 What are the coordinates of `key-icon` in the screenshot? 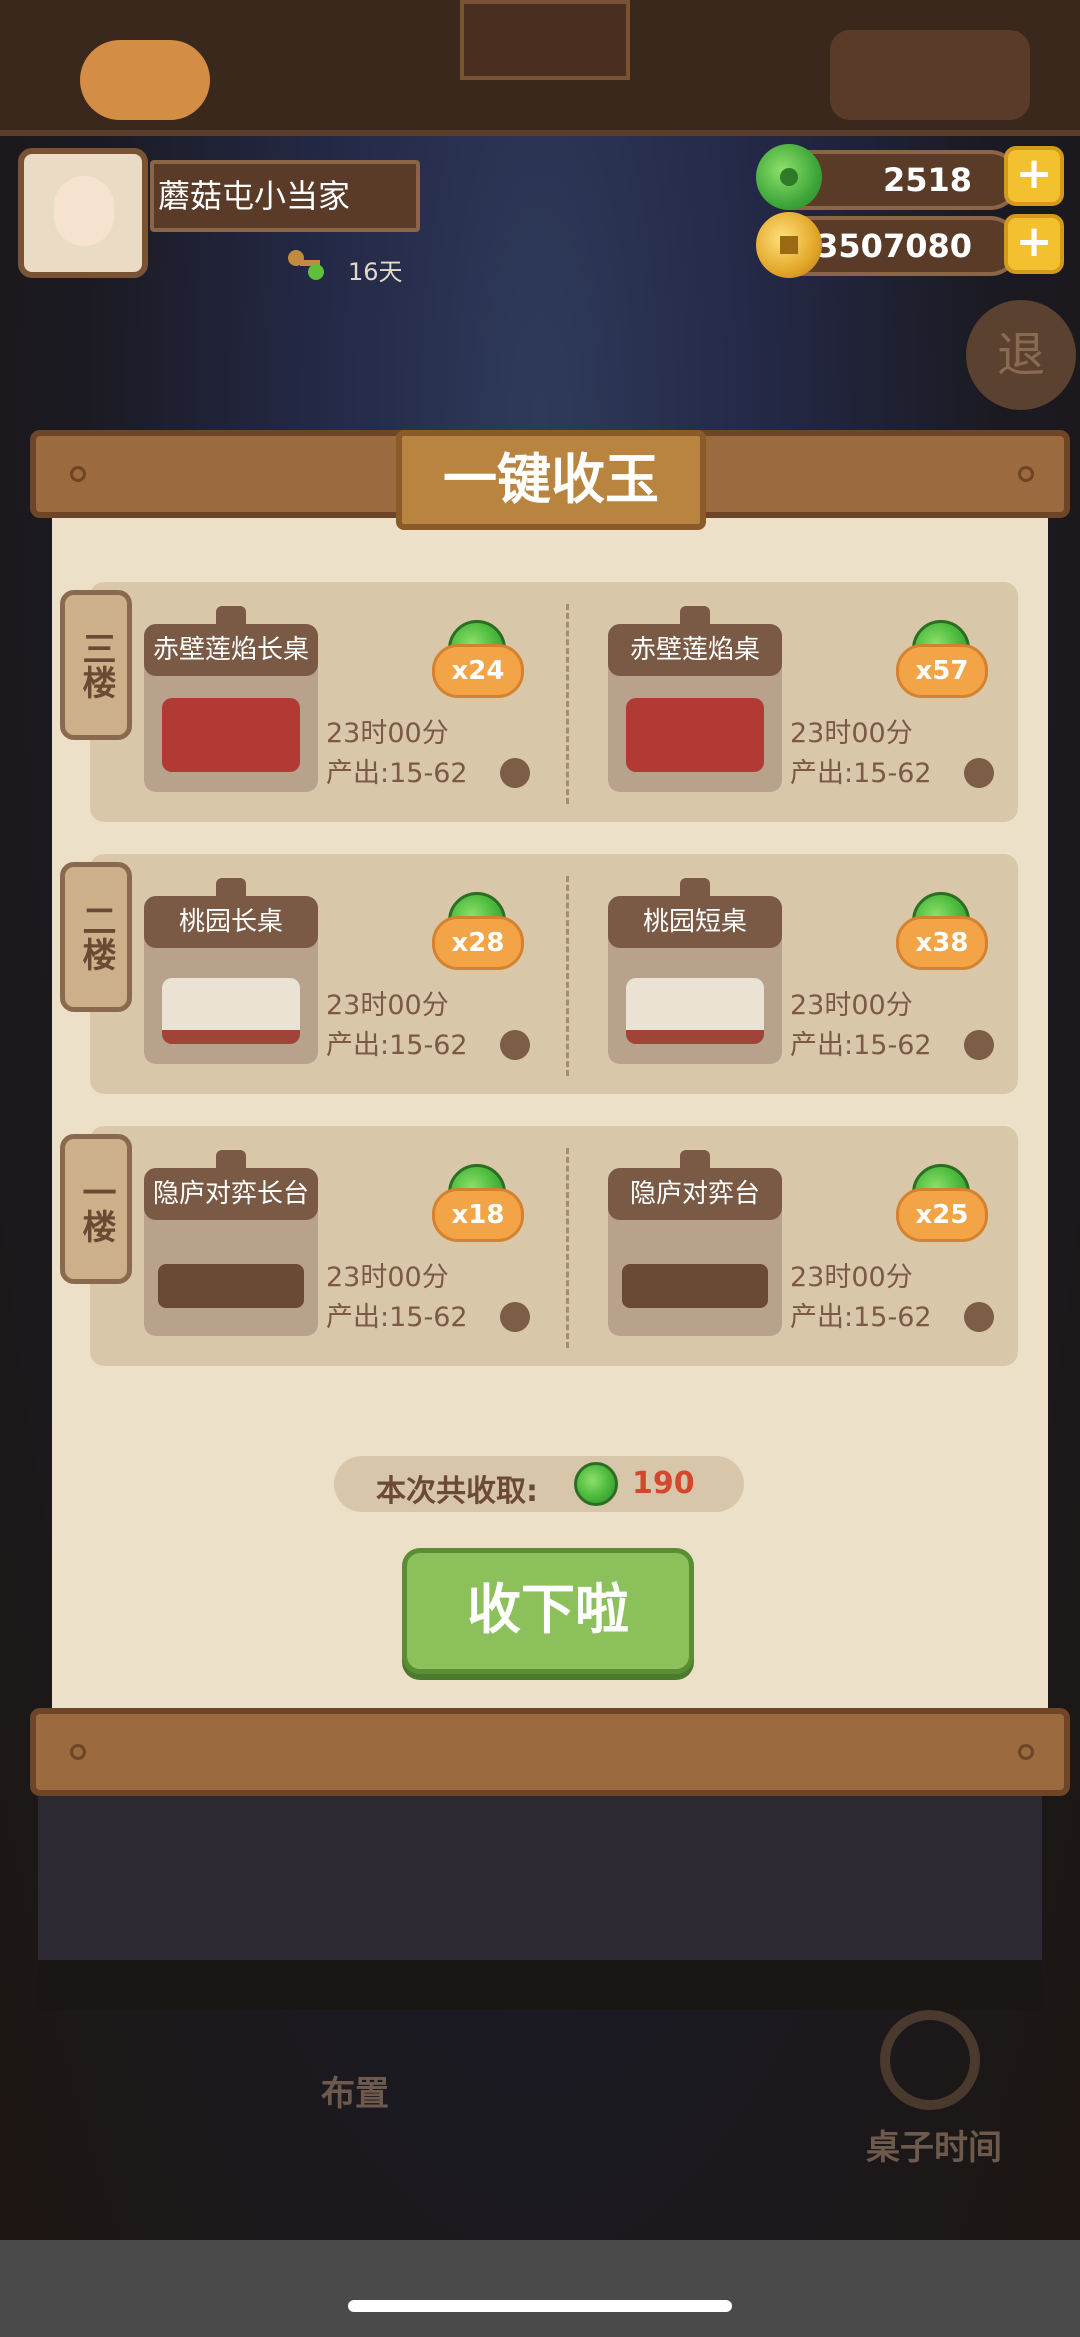 It's located at (306, 265).